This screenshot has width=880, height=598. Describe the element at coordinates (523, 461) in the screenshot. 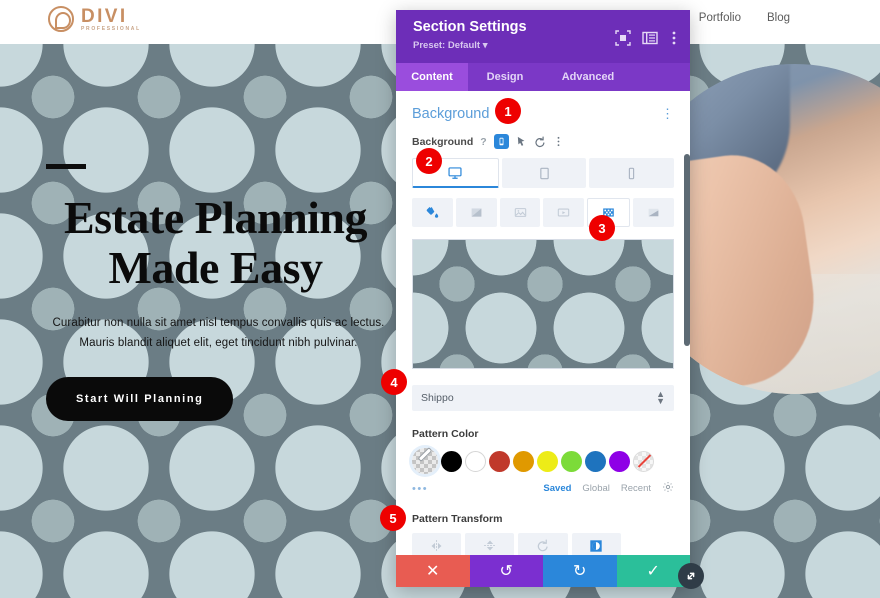

I see `swatch-orange` at that location.